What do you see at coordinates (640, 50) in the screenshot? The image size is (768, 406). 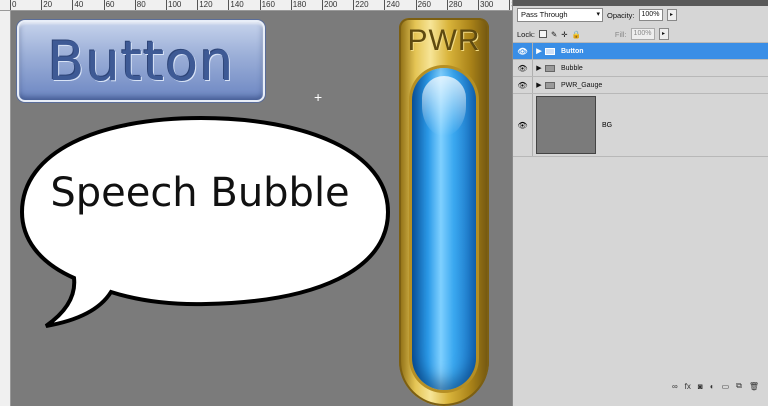 I see `layer-row-button: 👁 ▶ Button` at bounding box center [640, 50].